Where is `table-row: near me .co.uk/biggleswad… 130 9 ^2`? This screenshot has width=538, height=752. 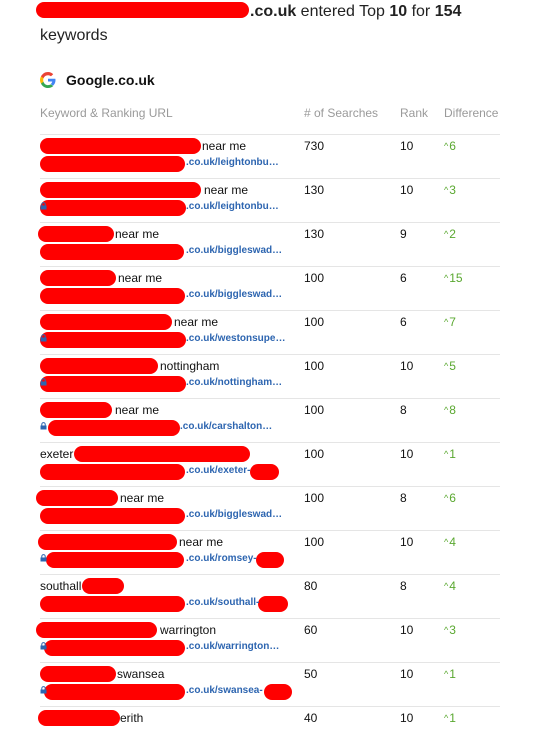 table-row: near me .co.uk/biggleswad… 130 9 ^2 is located at coordinates (269, 246).